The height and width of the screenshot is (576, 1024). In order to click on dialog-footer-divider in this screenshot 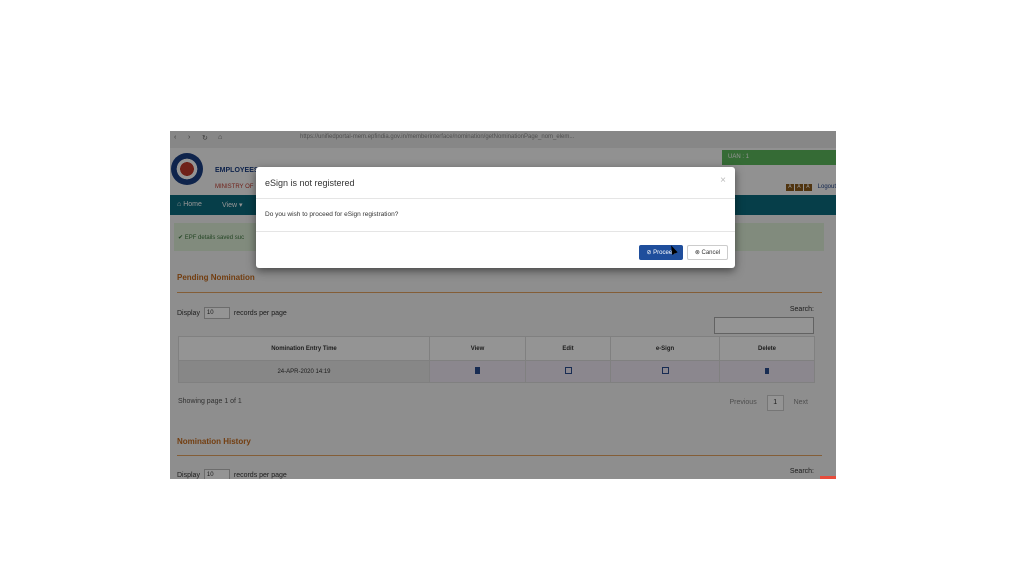, I will do `click(495, 231)`.